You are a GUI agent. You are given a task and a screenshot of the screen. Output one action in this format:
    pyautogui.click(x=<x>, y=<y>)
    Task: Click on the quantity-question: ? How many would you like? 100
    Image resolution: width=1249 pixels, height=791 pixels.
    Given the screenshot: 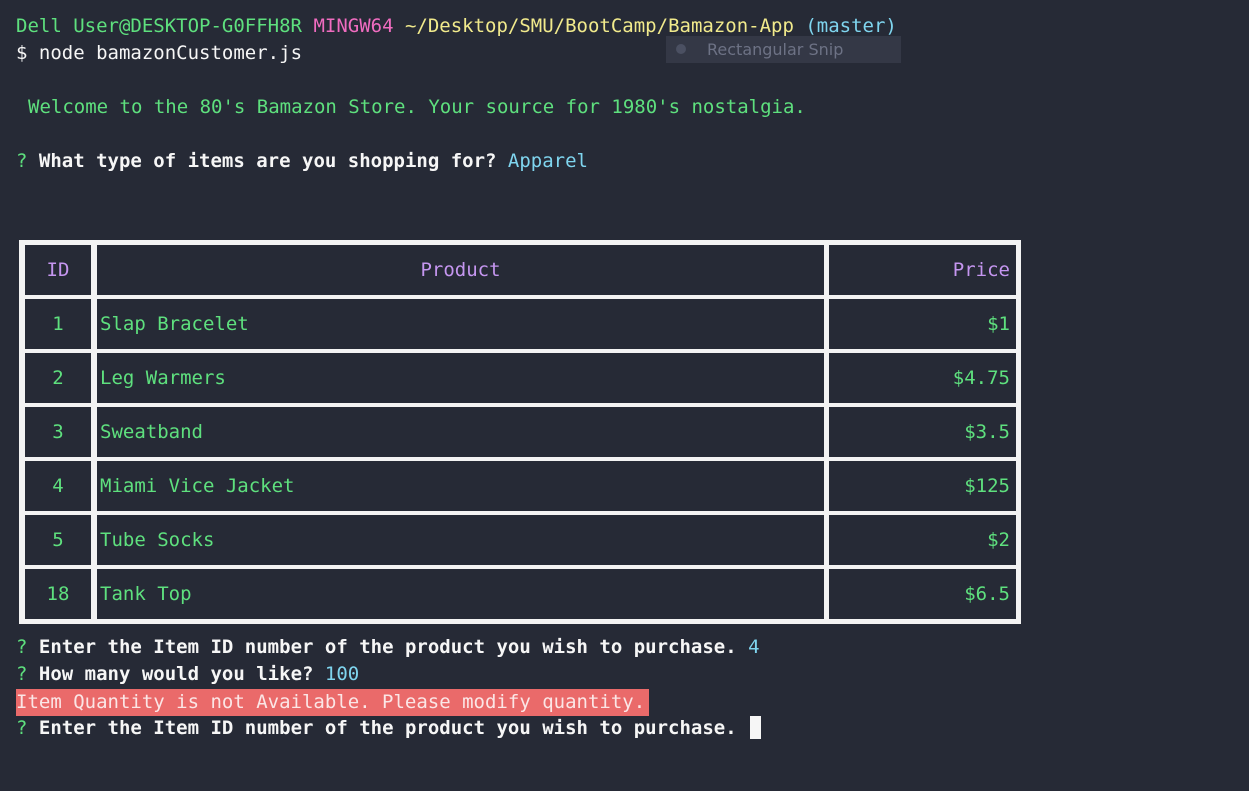 What is the action you would take?
    pyautogui.click(x=187, y=674)
    